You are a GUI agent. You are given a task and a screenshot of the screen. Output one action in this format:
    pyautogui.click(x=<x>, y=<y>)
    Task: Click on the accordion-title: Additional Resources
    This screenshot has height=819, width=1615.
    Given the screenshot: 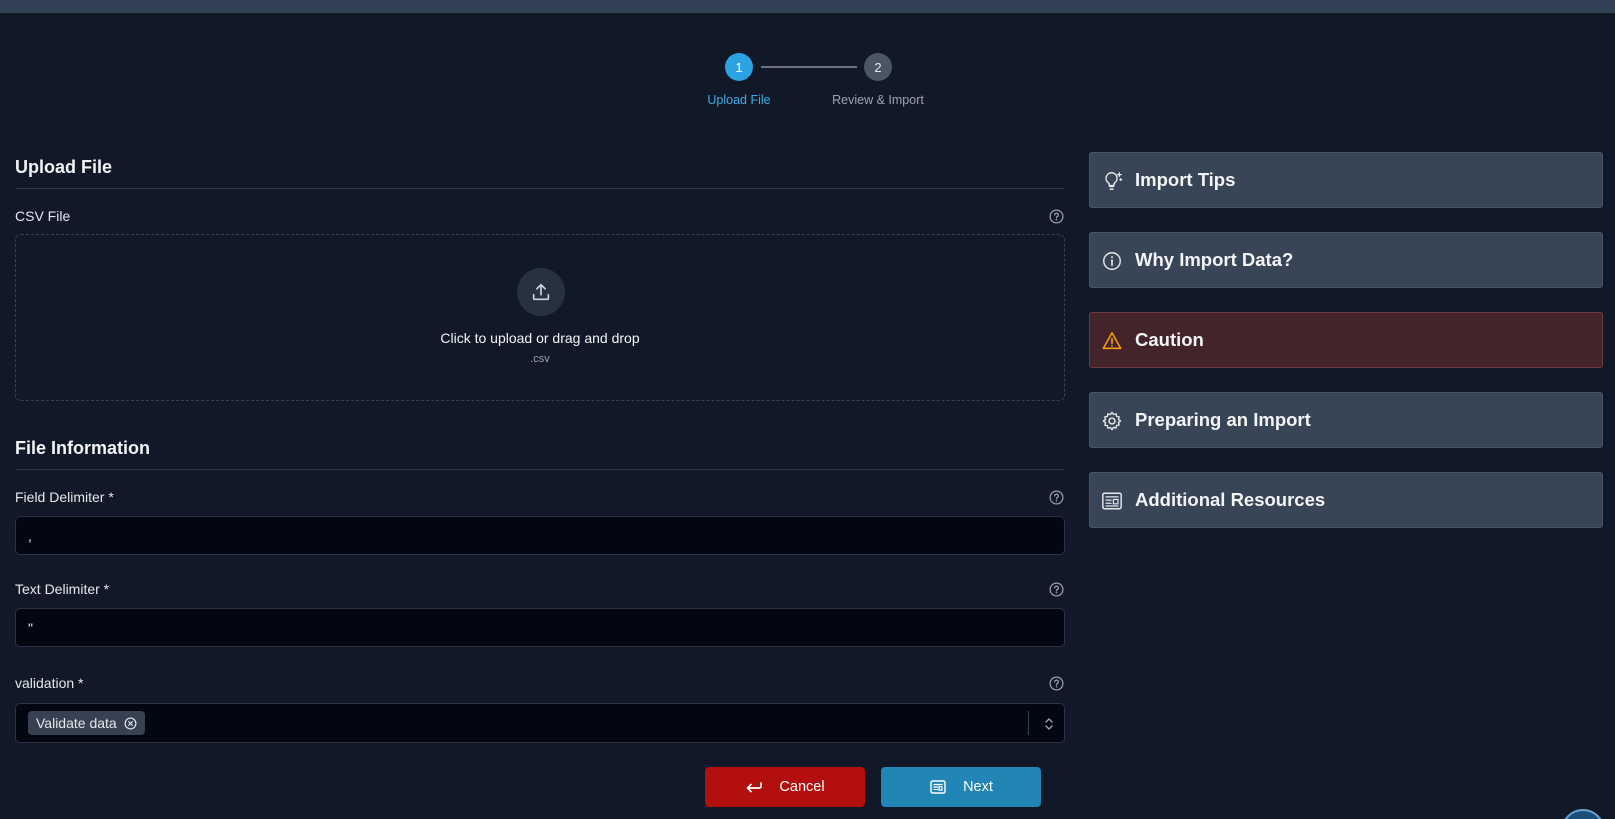 What is the action you would take?
    pyautogui.click(x=1230, y=499)
    